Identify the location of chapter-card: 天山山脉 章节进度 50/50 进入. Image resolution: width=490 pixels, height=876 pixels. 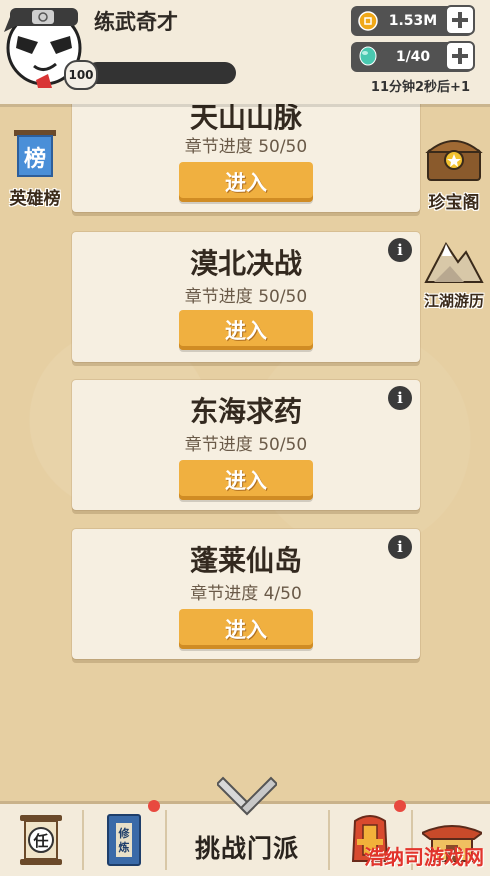
(246, 154).